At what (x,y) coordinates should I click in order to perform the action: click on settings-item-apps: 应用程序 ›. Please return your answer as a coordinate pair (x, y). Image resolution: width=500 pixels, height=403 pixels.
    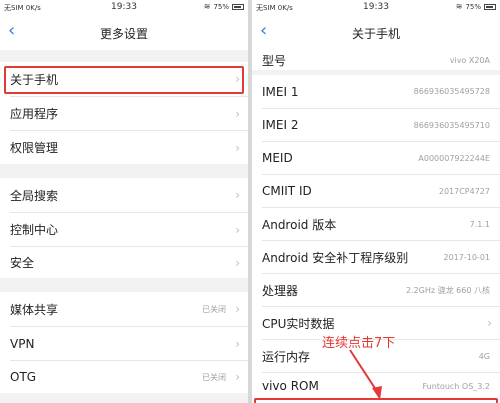
    Looking at the image, I should click on (124, 113).